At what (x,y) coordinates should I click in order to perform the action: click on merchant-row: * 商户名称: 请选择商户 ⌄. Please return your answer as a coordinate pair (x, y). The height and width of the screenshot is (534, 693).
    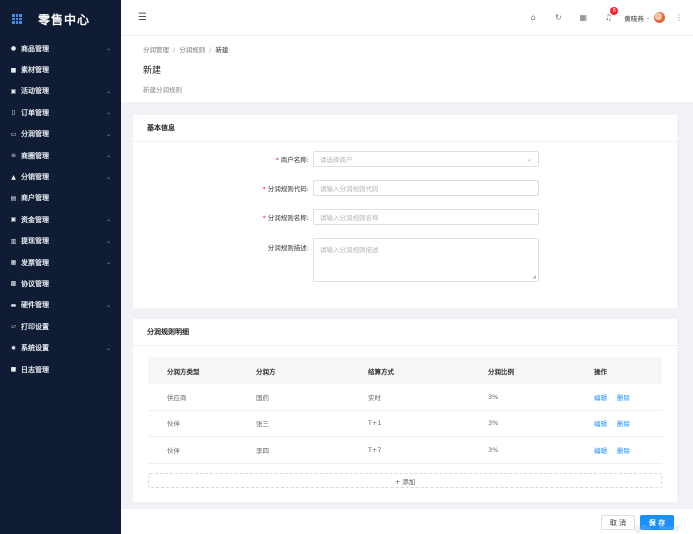
    Looking at the image, I should click on (338, 159).